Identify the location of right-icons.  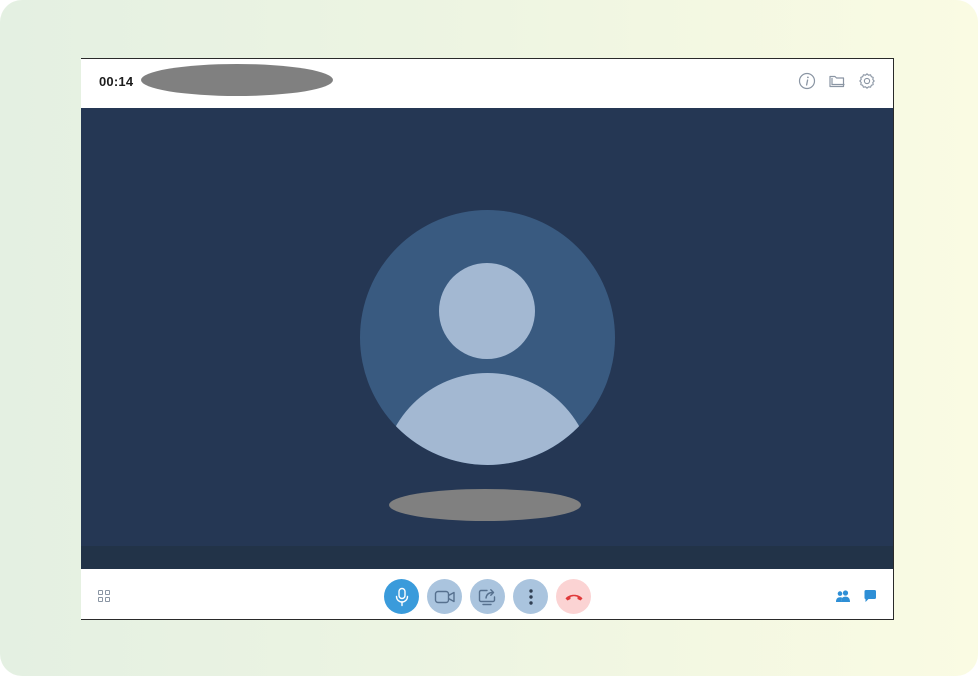
(856, 596).